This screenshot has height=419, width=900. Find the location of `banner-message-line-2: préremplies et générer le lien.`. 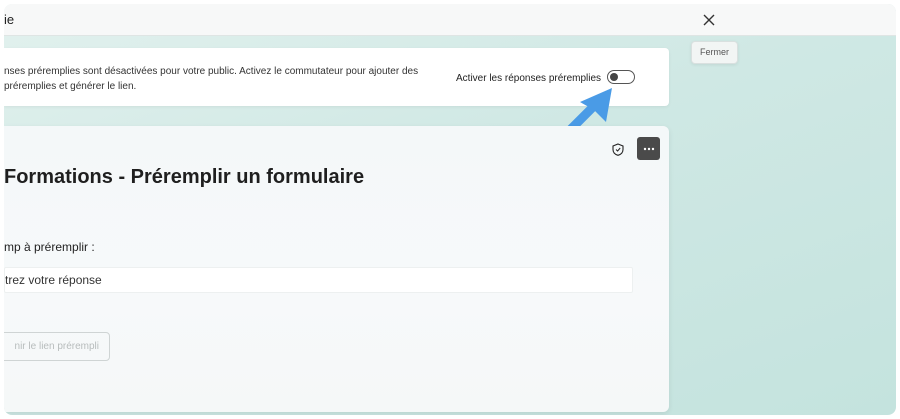

banner-message-line-2: préremplies et générer le lien. is located at coordinates (70, 86).